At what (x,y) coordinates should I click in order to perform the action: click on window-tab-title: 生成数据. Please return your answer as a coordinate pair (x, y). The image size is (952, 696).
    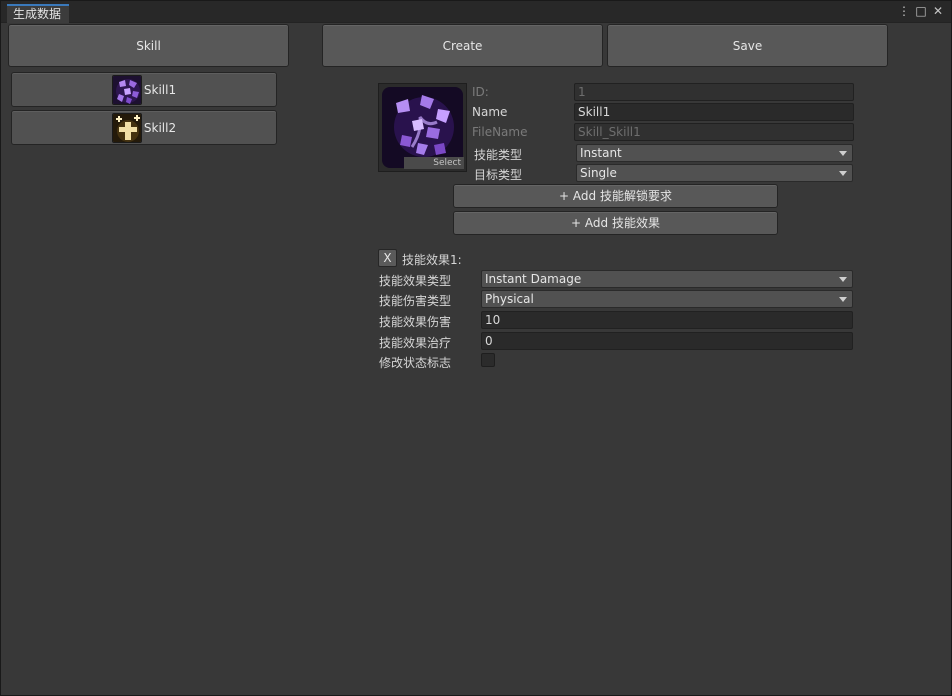
    Looking at the image, I should click on (37, 14).